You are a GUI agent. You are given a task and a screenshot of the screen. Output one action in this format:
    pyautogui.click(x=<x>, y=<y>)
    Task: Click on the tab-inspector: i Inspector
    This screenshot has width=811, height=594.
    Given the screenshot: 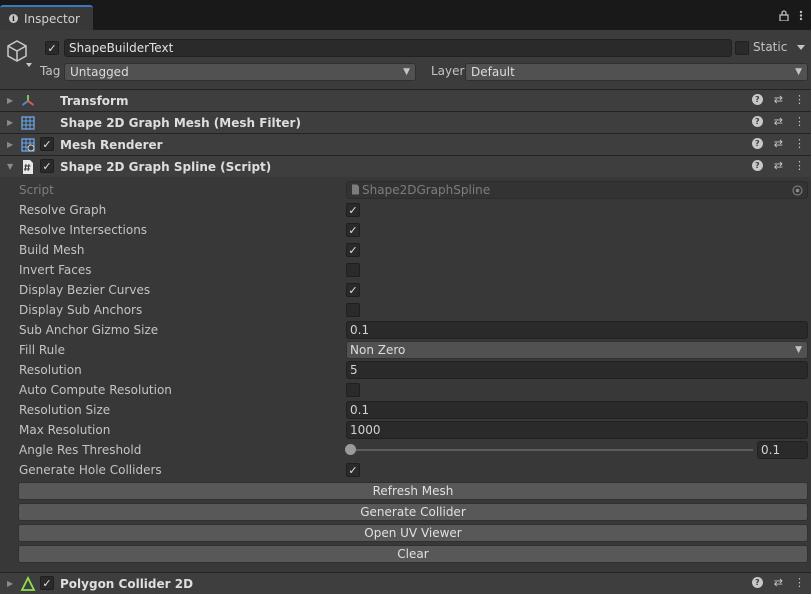 What is the action you would take?
    pyautogui.click(x=46, y=17)
    